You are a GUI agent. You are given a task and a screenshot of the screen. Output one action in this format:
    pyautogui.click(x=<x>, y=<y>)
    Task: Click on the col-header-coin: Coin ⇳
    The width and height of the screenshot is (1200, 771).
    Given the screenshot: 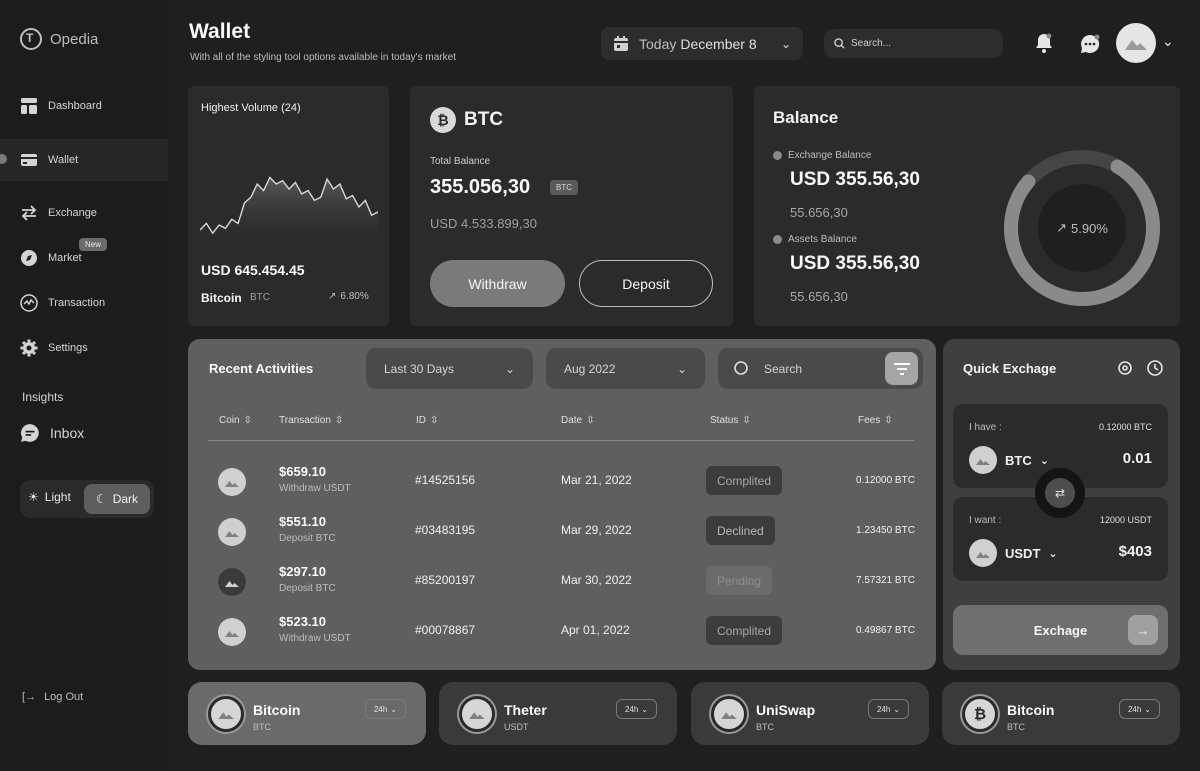 What is the action you would take?
    pyautogui.click(x=235, y=420)
    